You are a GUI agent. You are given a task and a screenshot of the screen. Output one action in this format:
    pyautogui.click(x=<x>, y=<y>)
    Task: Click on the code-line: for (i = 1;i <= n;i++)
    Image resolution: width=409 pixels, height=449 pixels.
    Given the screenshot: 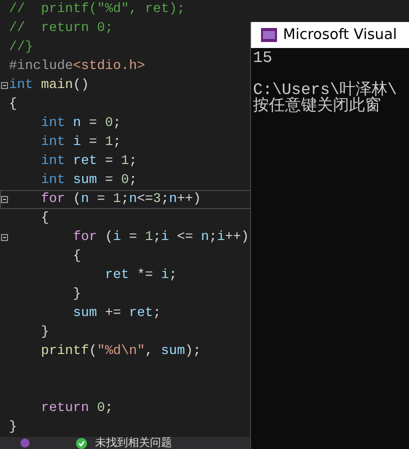 What is the action you would take?
    pyautogui.click(x=160, y=238)
    